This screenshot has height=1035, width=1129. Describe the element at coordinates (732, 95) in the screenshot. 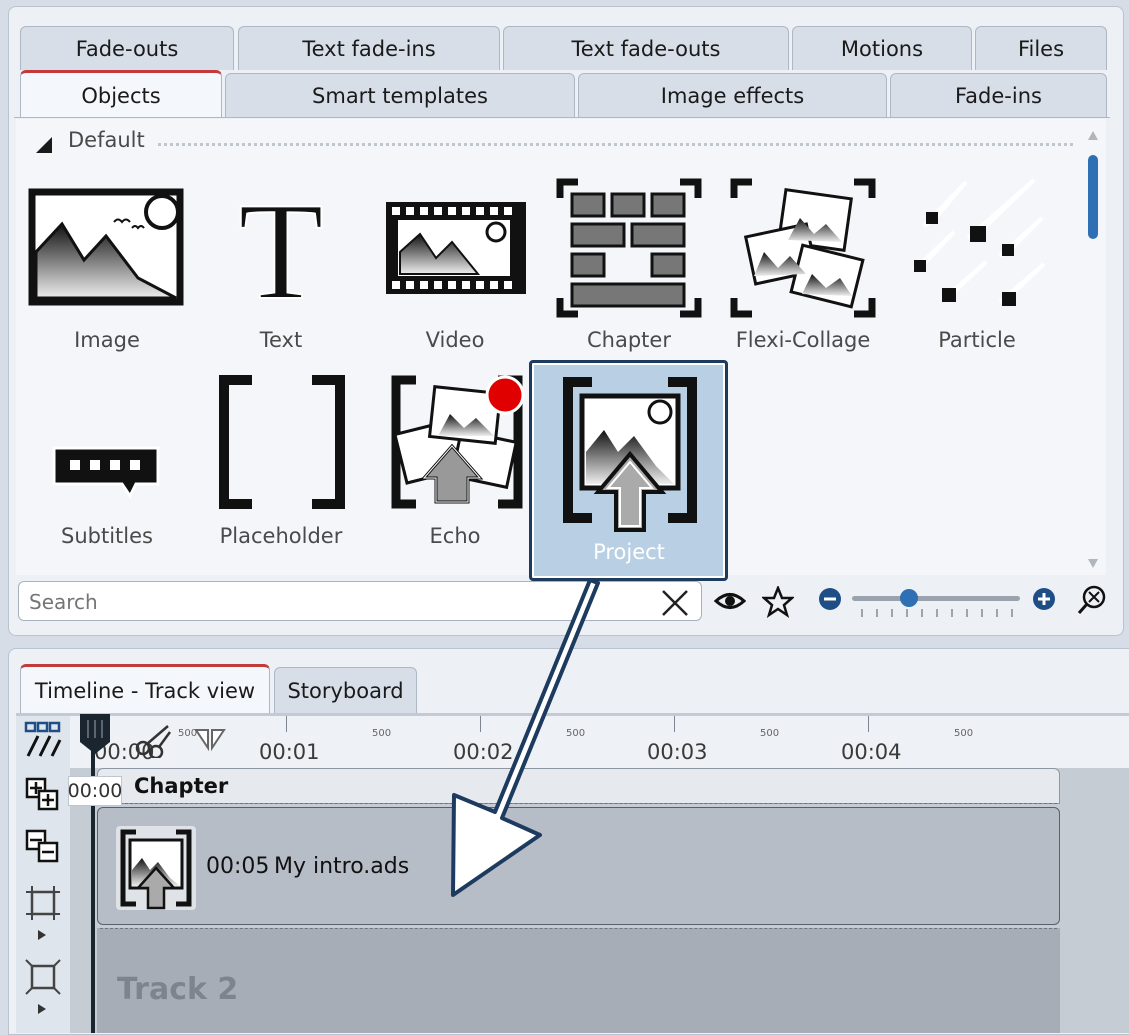

I see `tab-image-effects: Image effects` at that location.